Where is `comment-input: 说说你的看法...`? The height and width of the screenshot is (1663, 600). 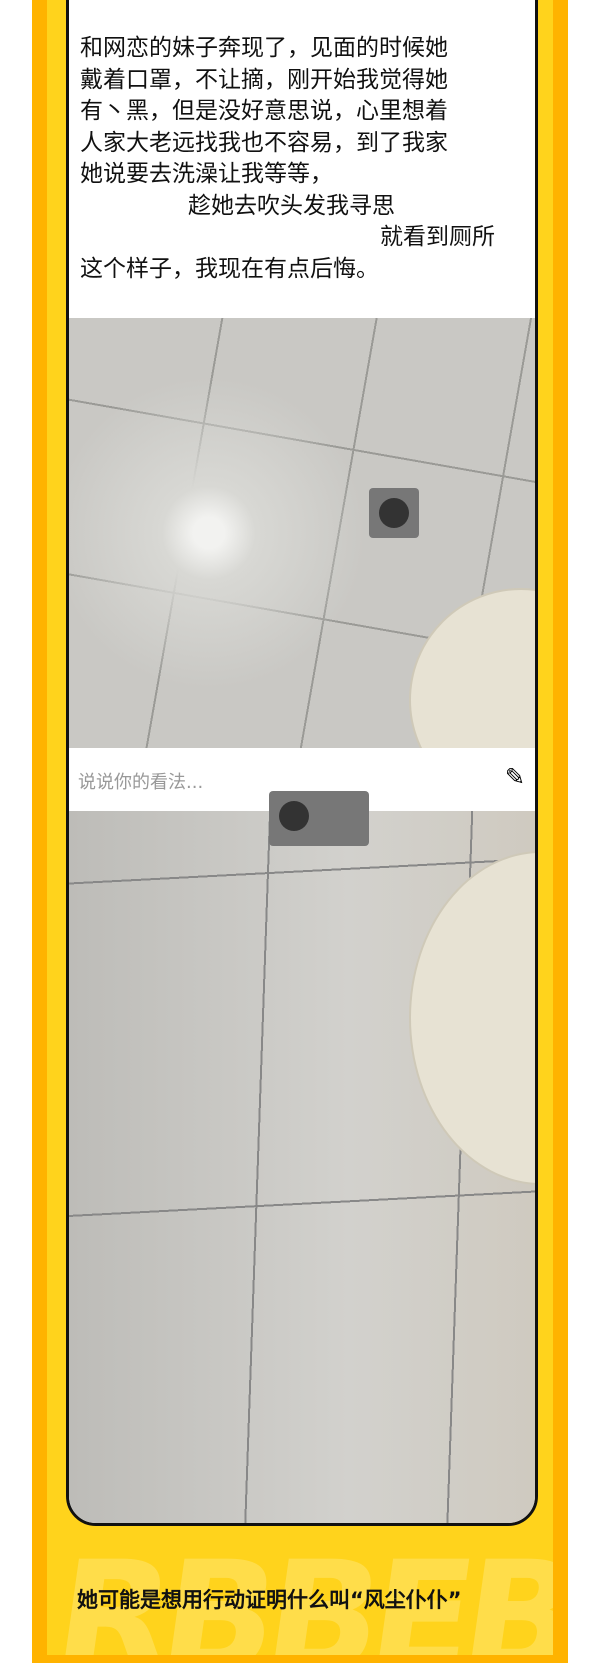
comment-input: 说说你的看法... is located at coordinates (140, 781).